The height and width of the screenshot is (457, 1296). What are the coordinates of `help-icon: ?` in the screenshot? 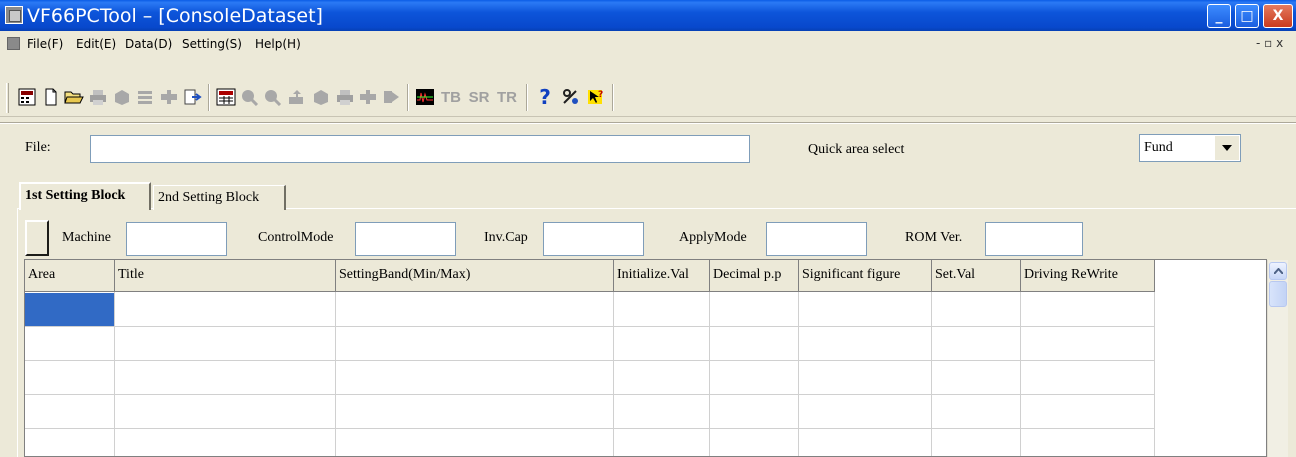 It's located at (545, 97).